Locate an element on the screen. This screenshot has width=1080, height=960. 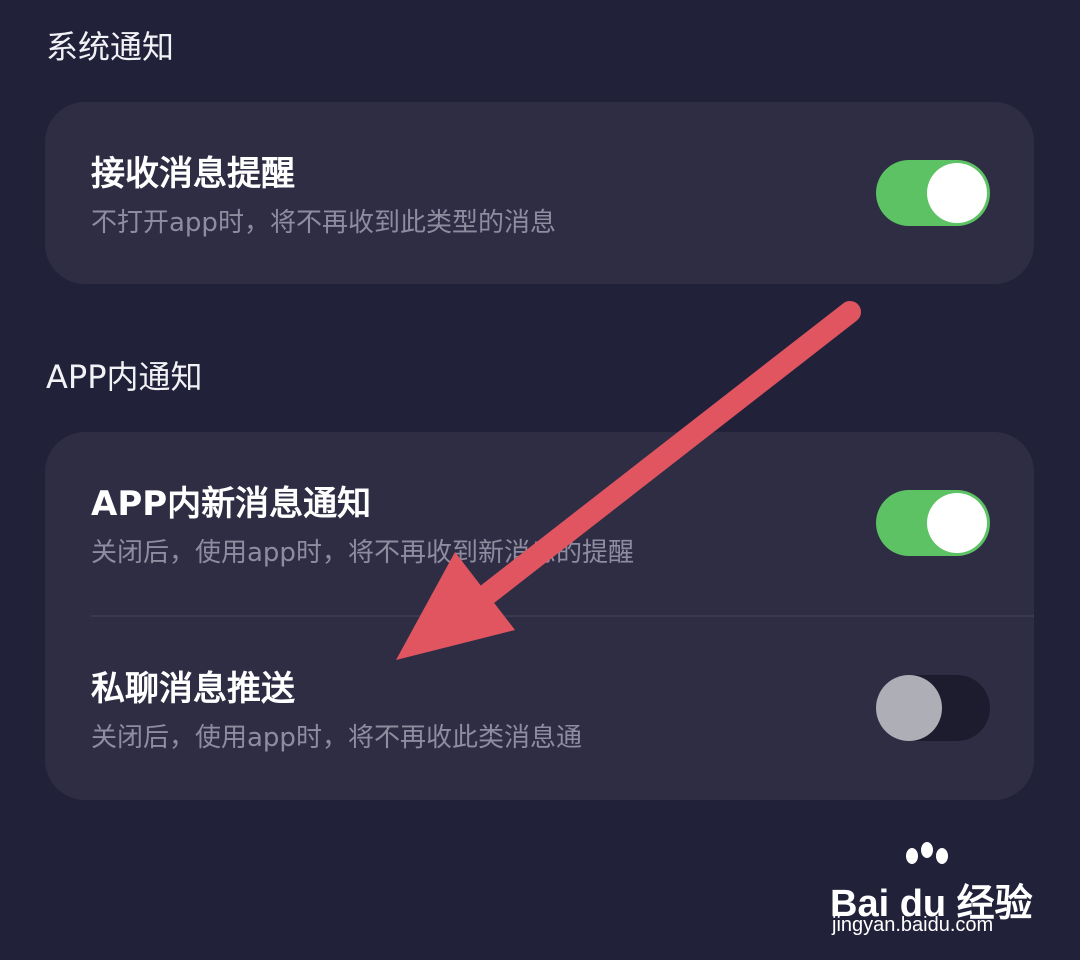
watermark-url: jingyan.baidu.com is located at coordinates (913, 925).